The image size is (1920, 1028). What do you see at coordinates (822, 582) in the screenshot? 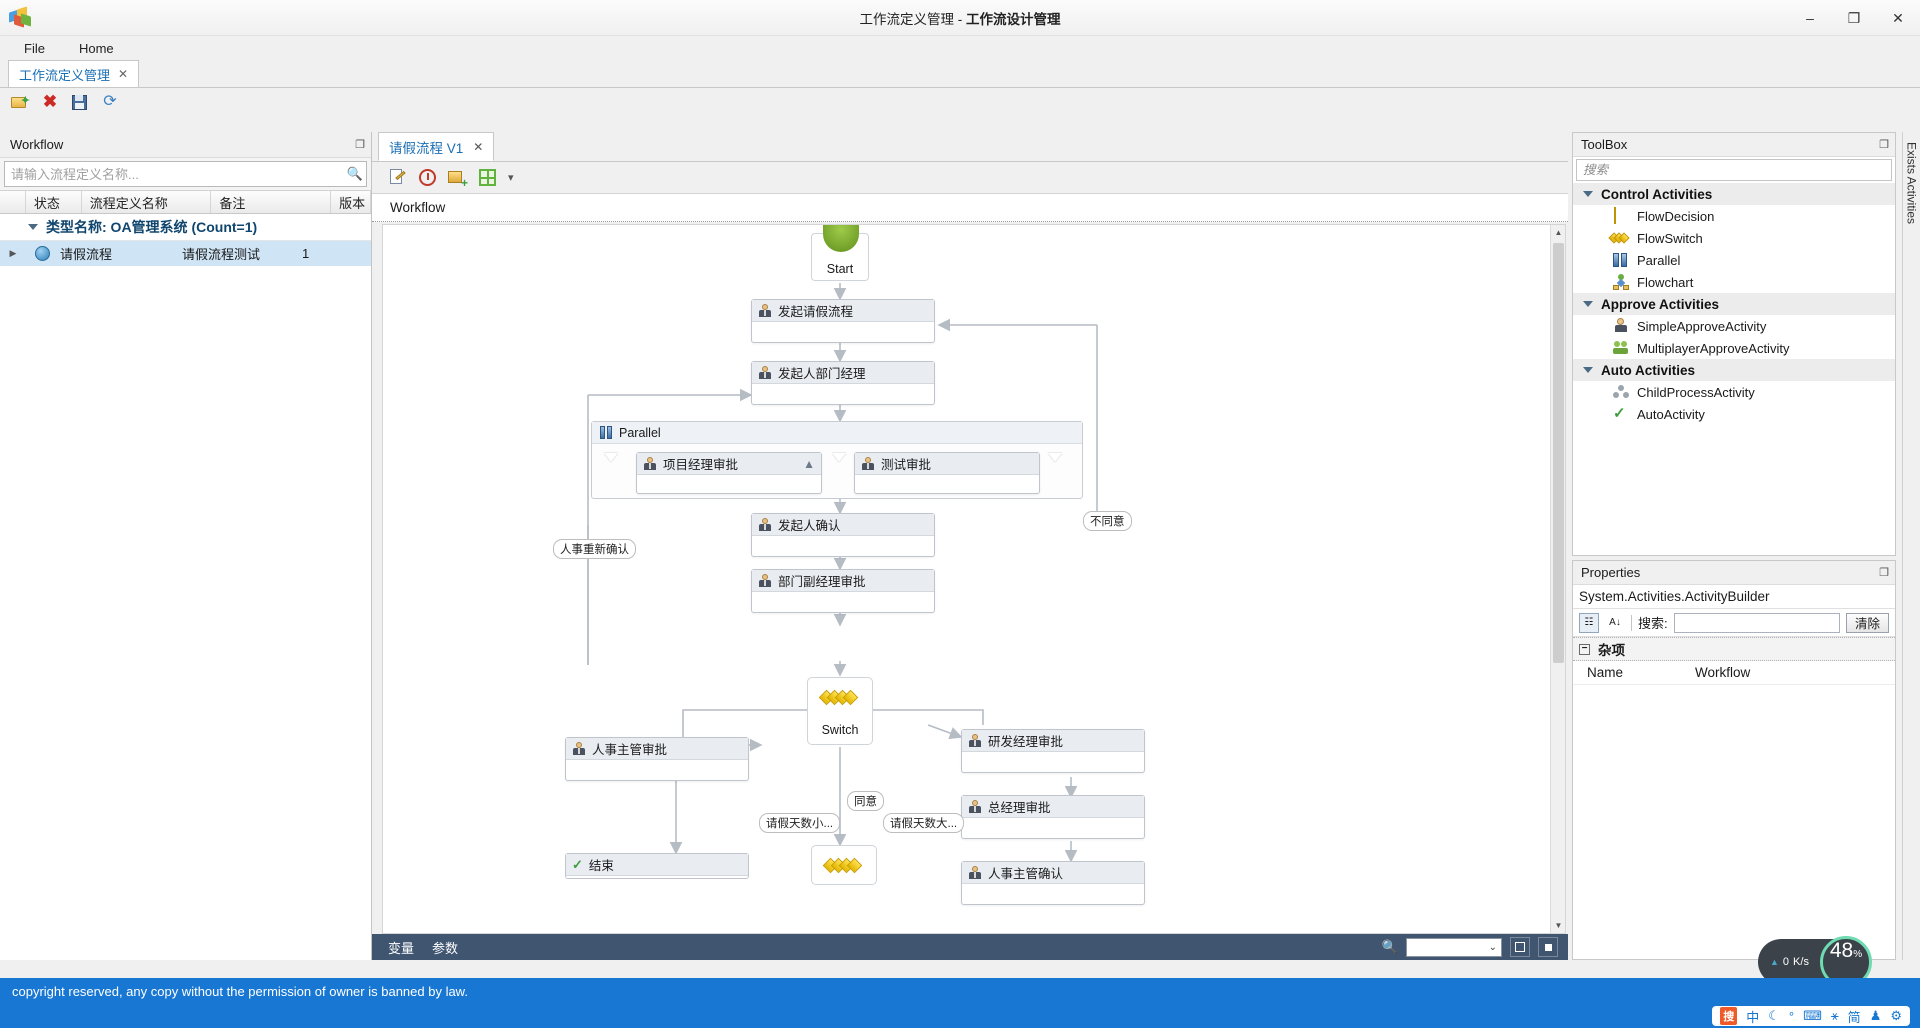
I see `activity-node-label: 部门副经理审批` at bounding box center [822, 582].